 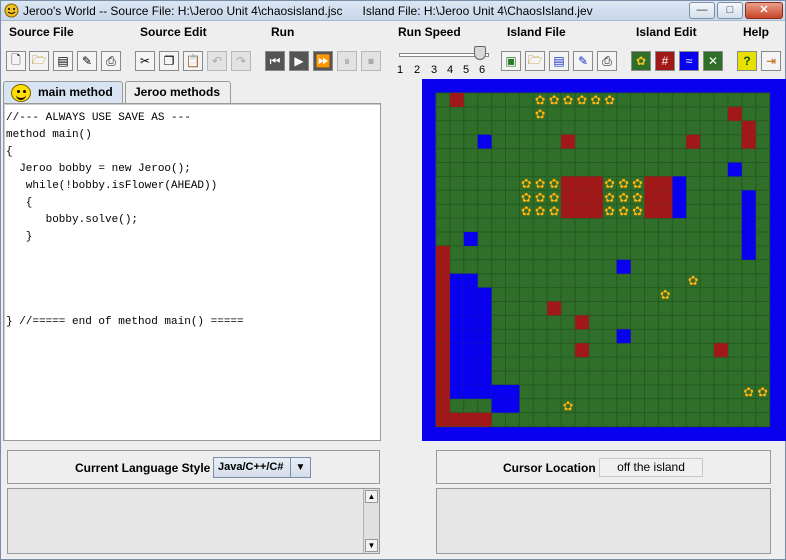 I want to click on print-icon: ⎙, so click(x=111, y=61).